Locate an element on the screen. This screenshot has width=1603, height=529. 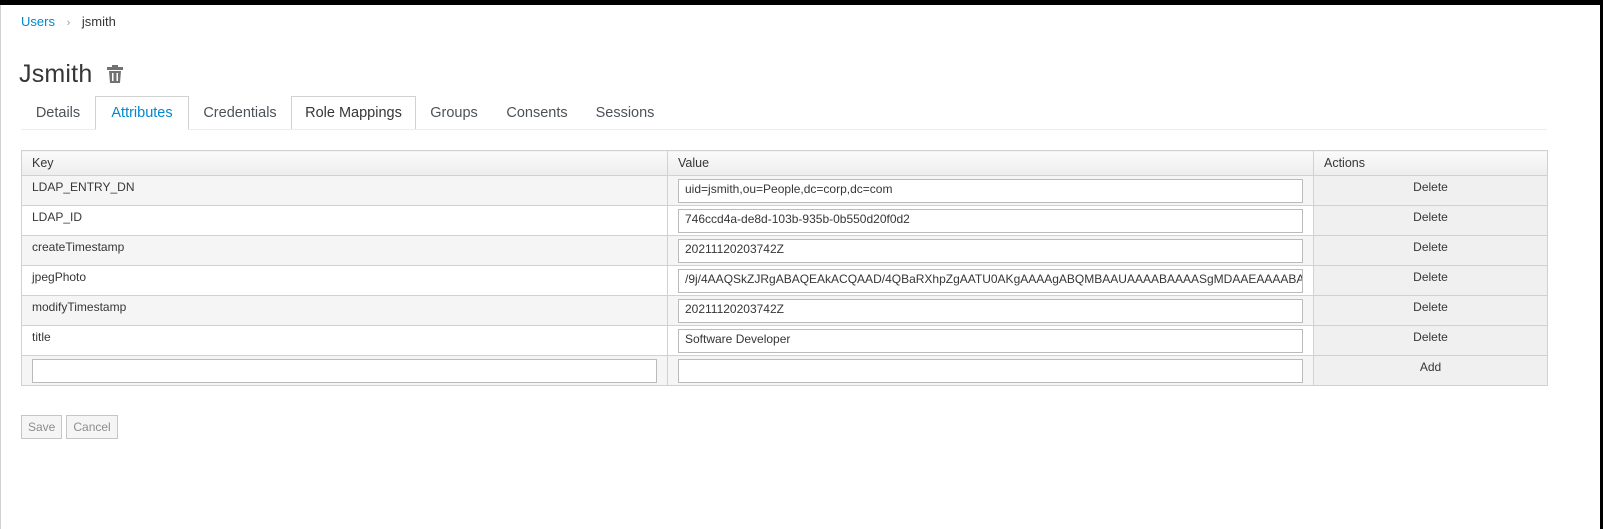
new-attribute-row: Add is located at coordinates (784, 370).